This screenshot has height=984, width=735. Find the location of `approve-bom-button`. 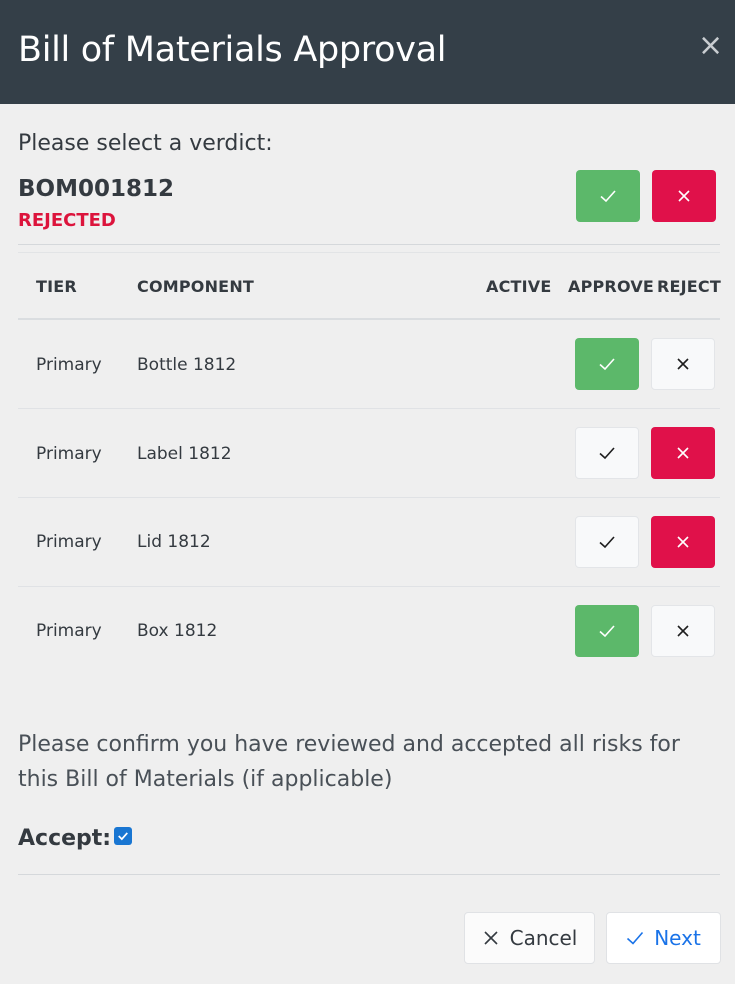

approve-bom-button is located at coordinates (608, 196).